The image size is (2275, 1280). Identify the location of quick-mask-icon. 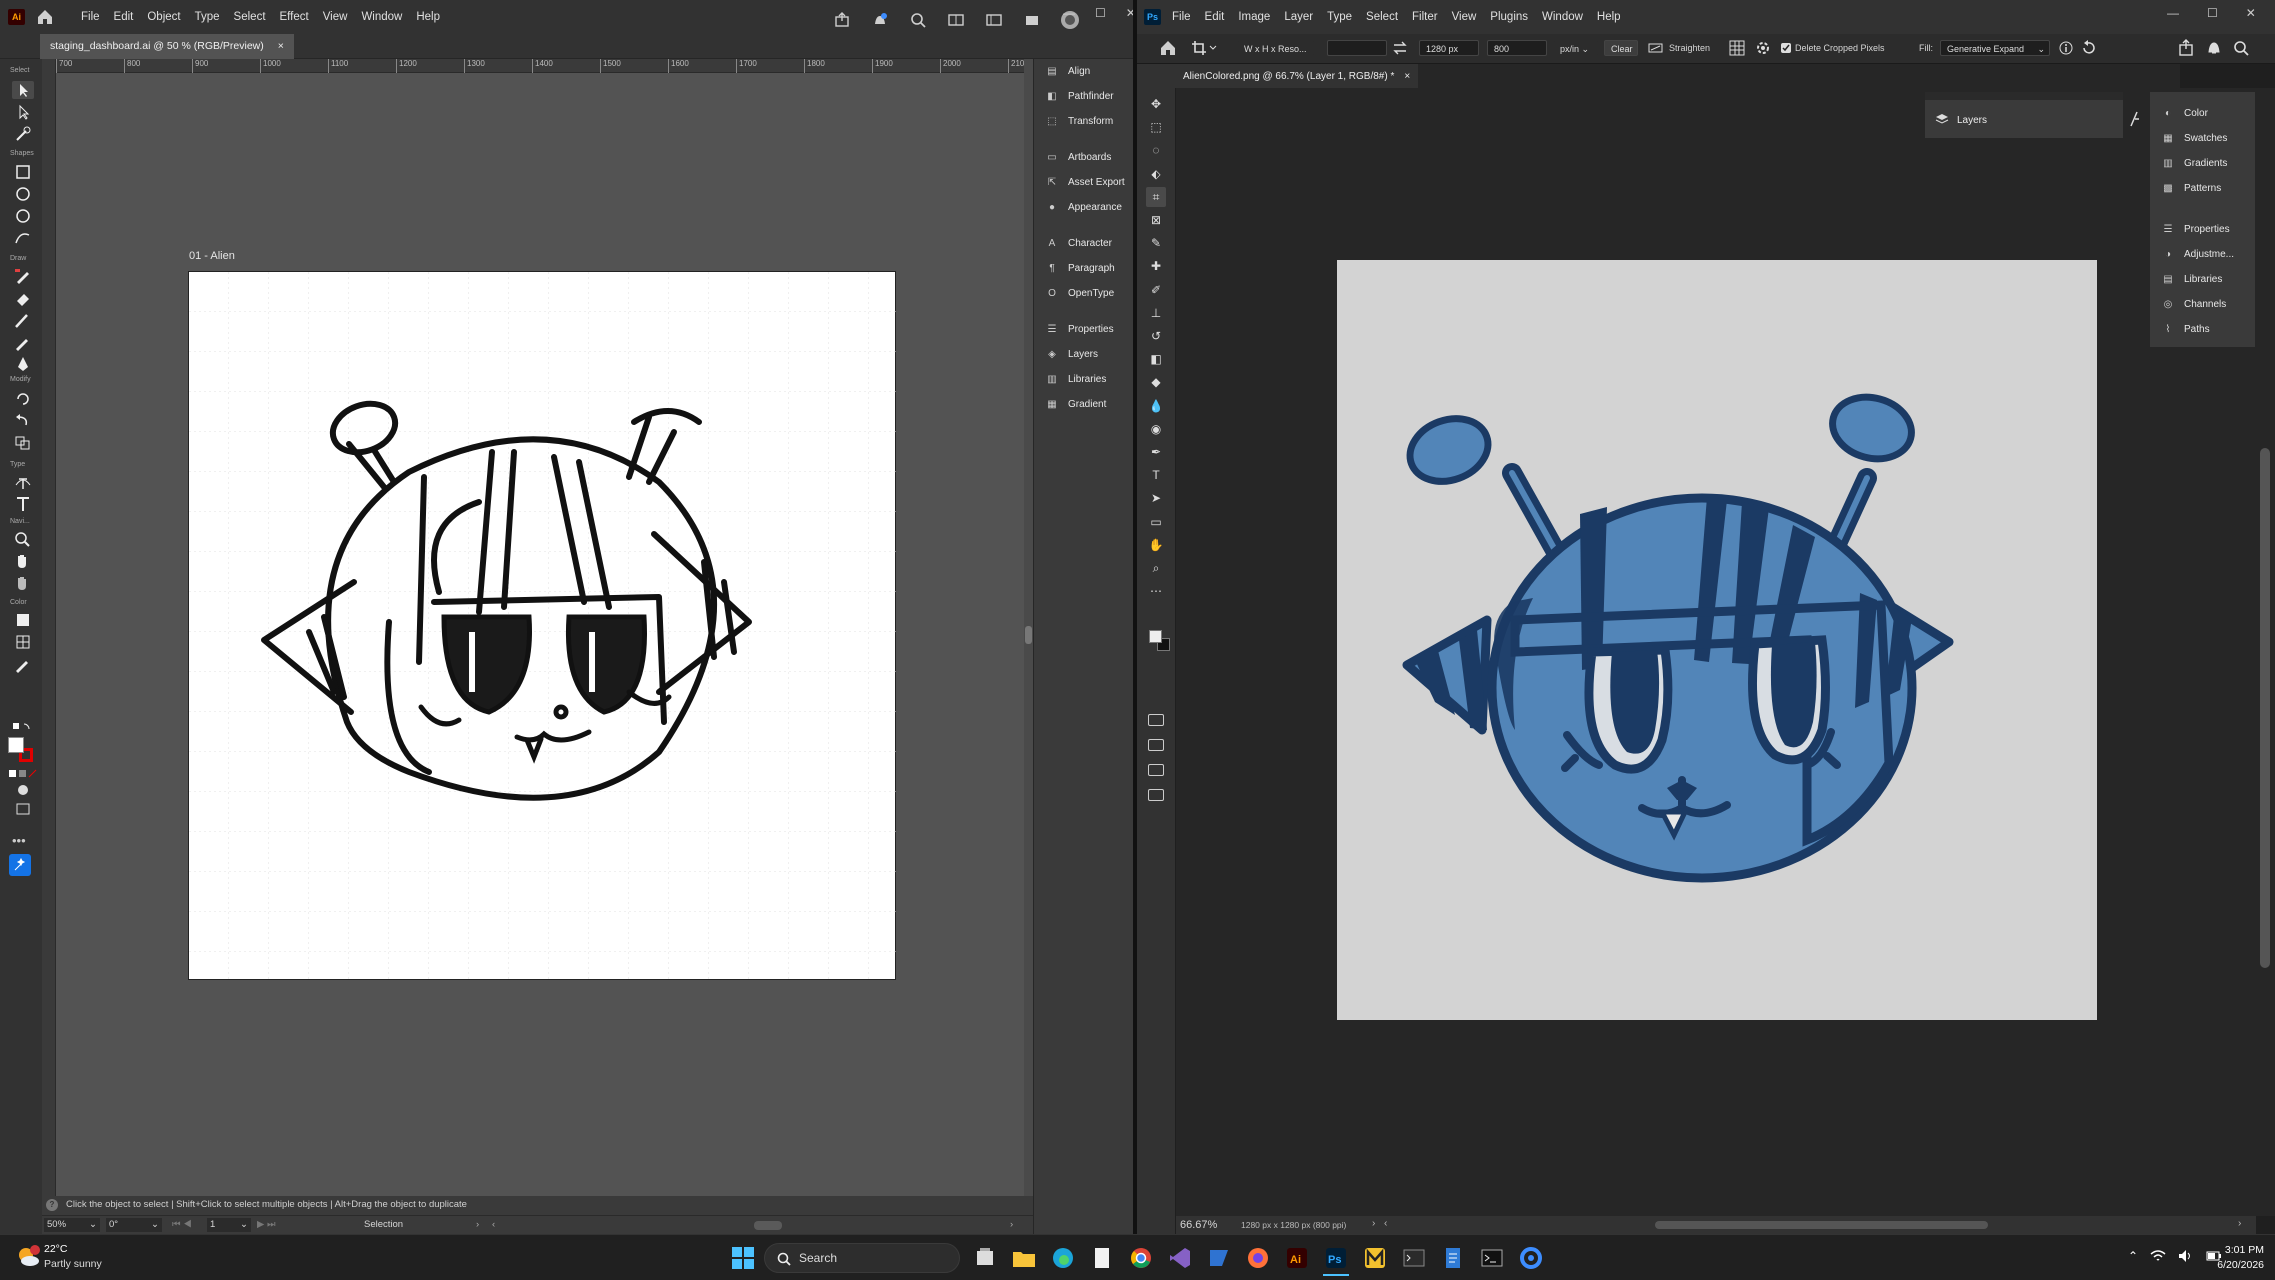
(1156, 720).